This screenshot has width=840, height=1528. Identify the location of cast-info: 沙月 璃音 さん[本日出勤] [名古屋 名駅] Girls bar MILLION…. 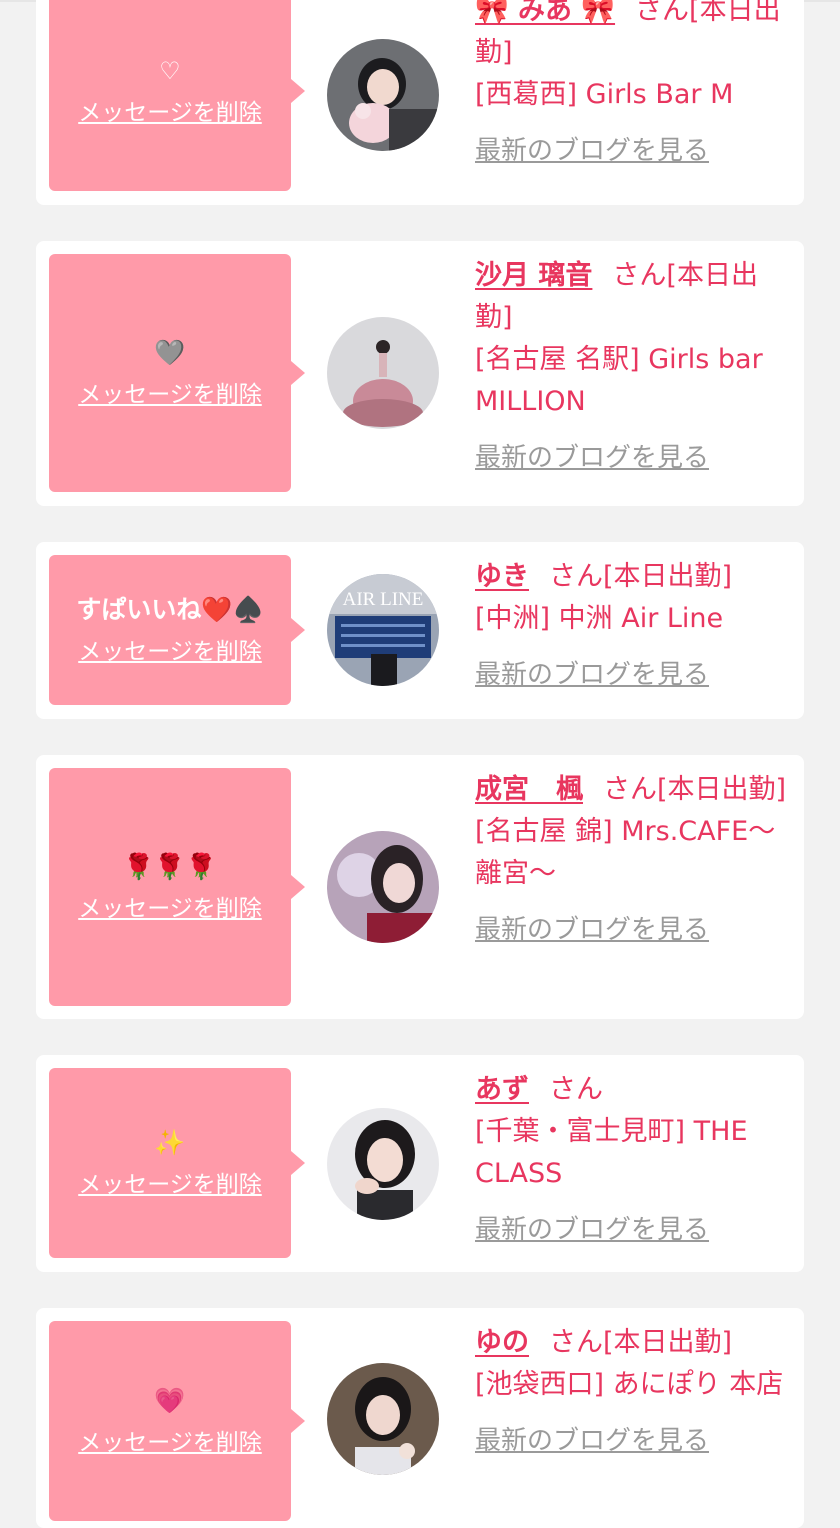
(633, 367).